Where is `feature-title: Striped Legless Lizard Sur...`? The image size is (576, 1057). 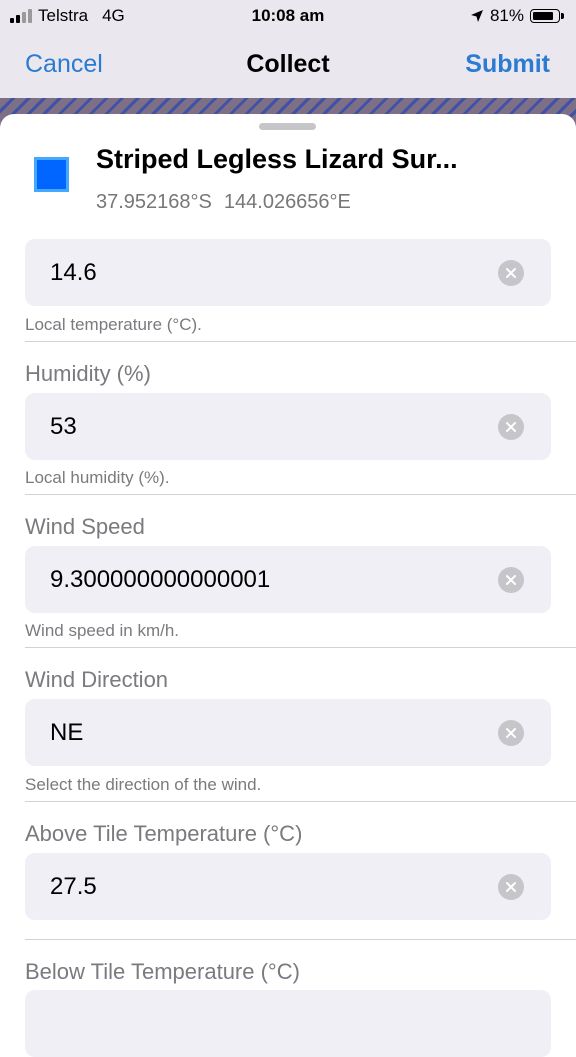
feature-title: Striped Legless Lizard Sur... is located at coordinates (277, 159).